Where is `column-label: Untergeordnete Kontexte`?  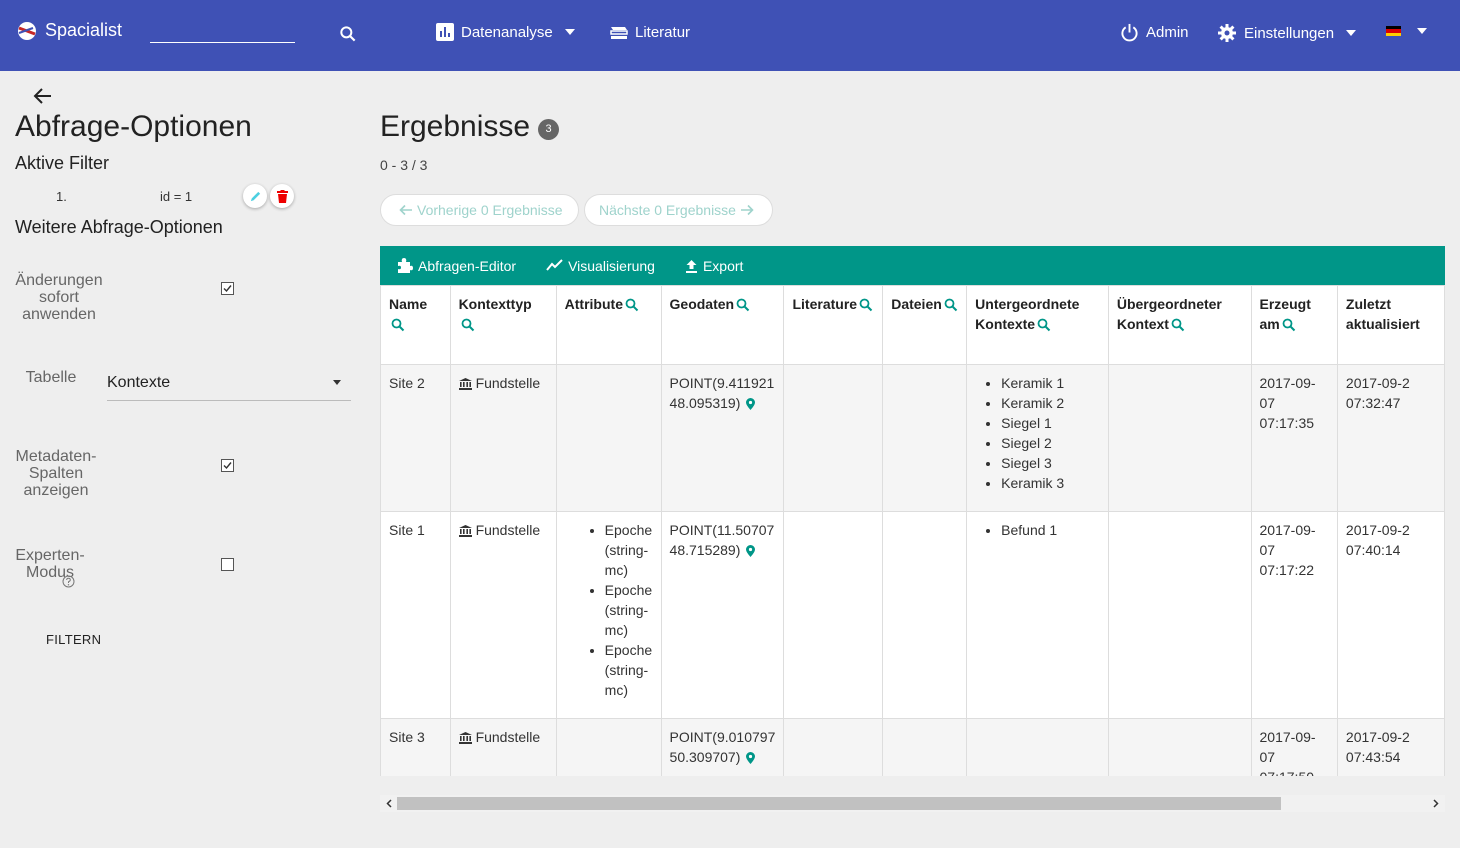
column-label: Untergeordnete Kontexte is located at coordinates (1027, 314).